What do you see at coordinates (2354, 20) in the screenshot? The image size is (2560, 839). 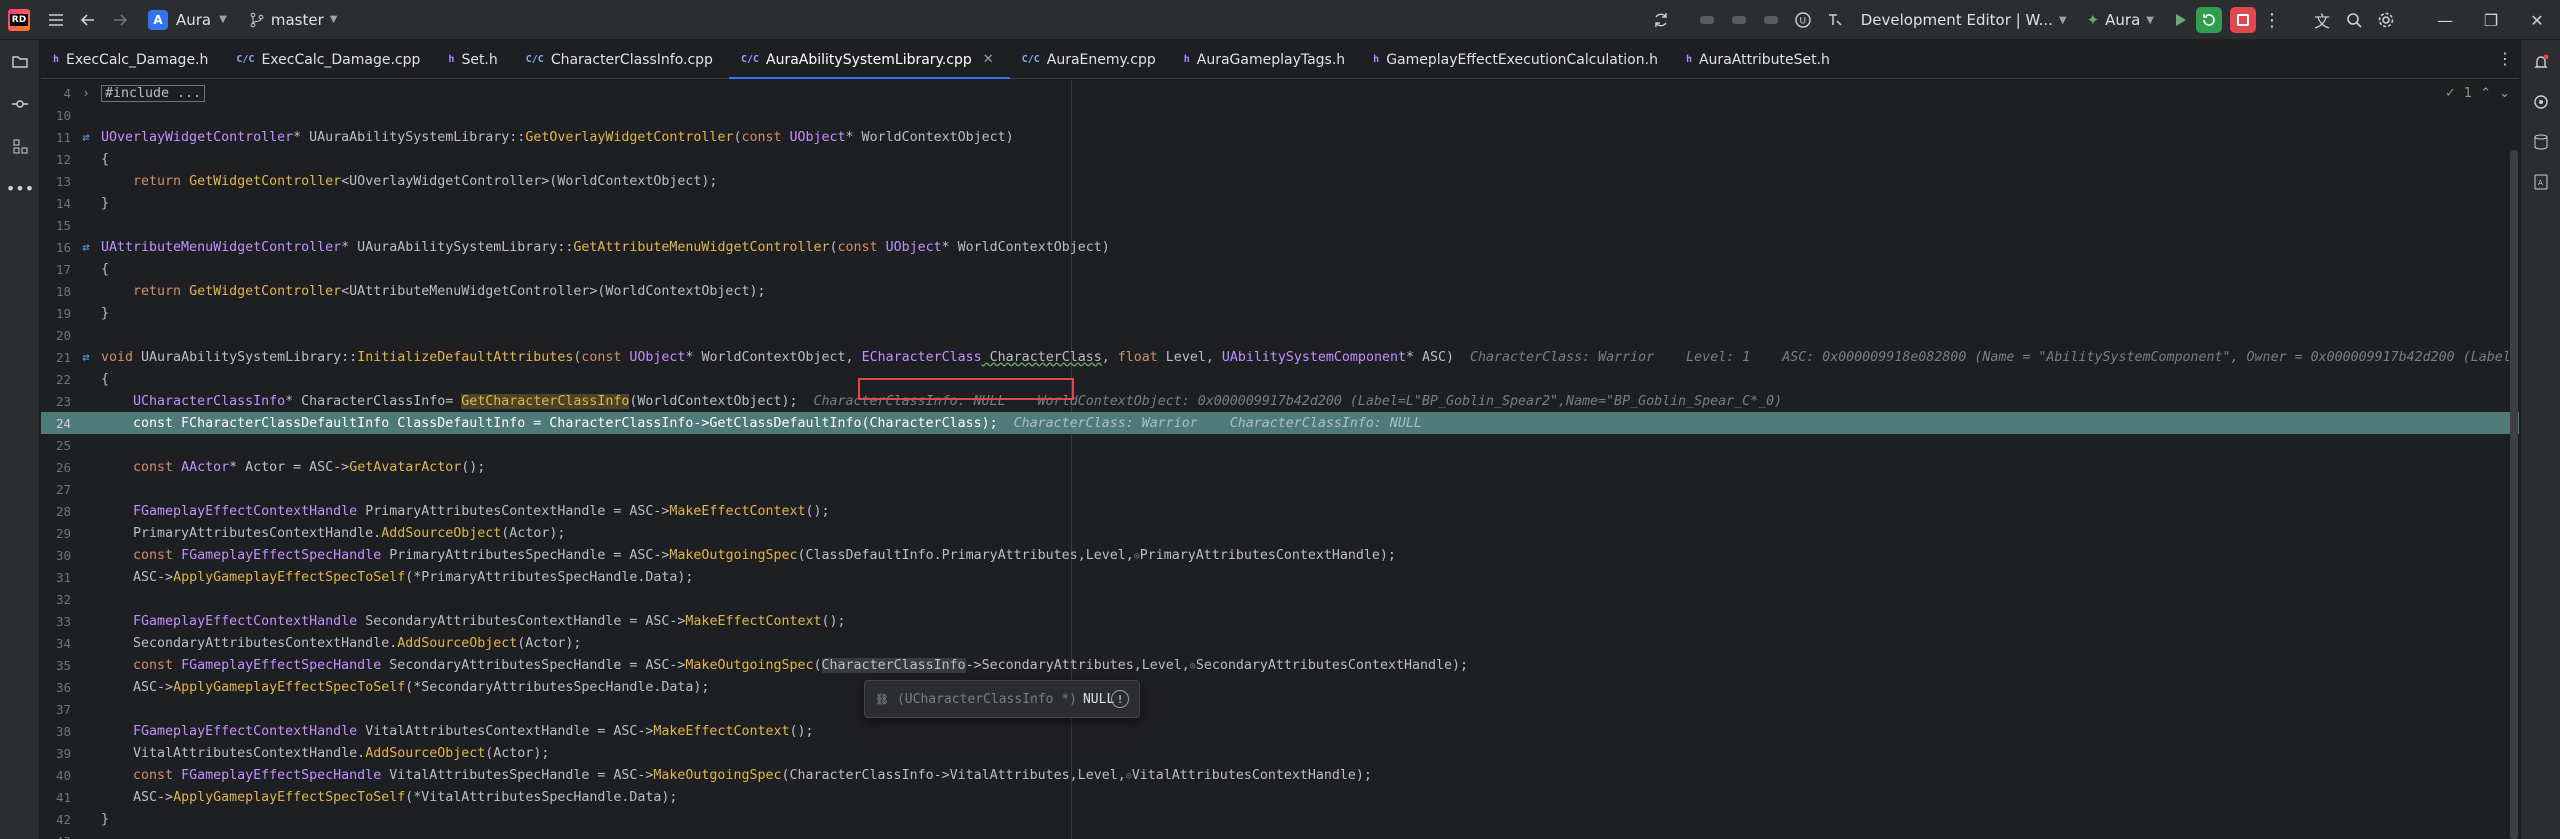 I see `search-icon` at bounding box center [2354, 20].